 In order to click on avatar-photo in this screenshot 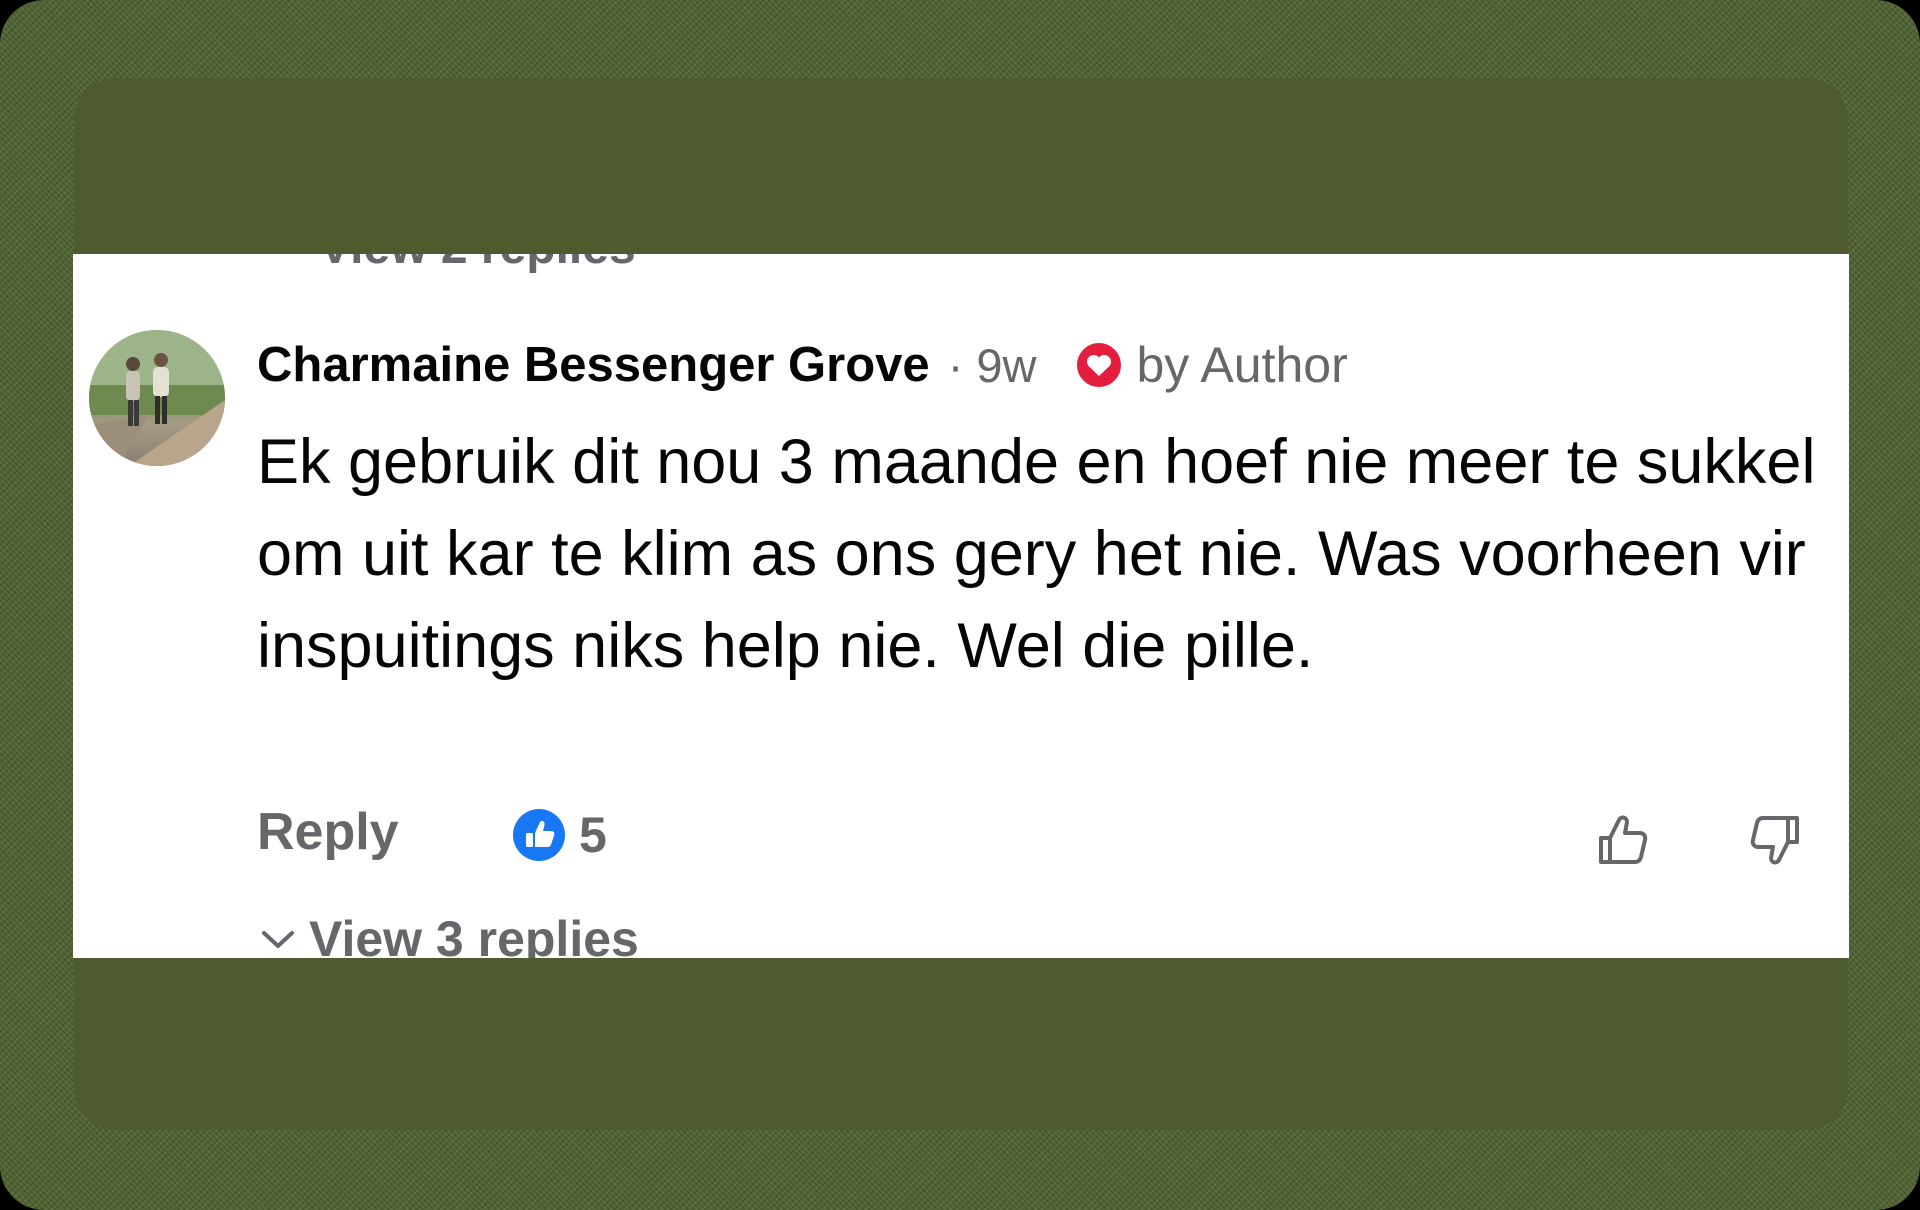, I will do `click(157, 398)`.